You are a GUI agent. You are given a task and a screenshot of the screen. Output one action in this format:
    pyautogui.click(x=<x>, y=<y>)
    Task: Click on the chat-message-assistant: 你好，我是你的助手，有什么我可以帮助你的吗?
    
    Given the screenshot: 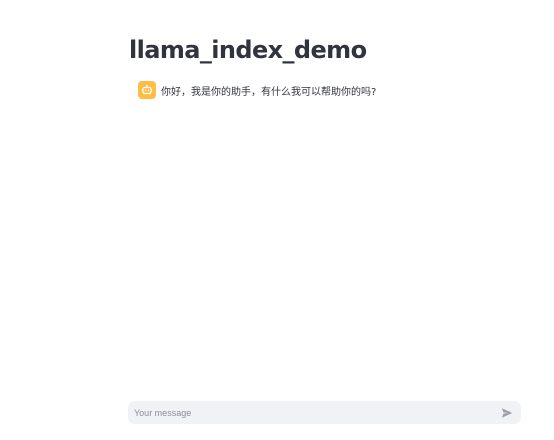 What is the action you would take?
    pyautogui.click(x=257, y=90)
    